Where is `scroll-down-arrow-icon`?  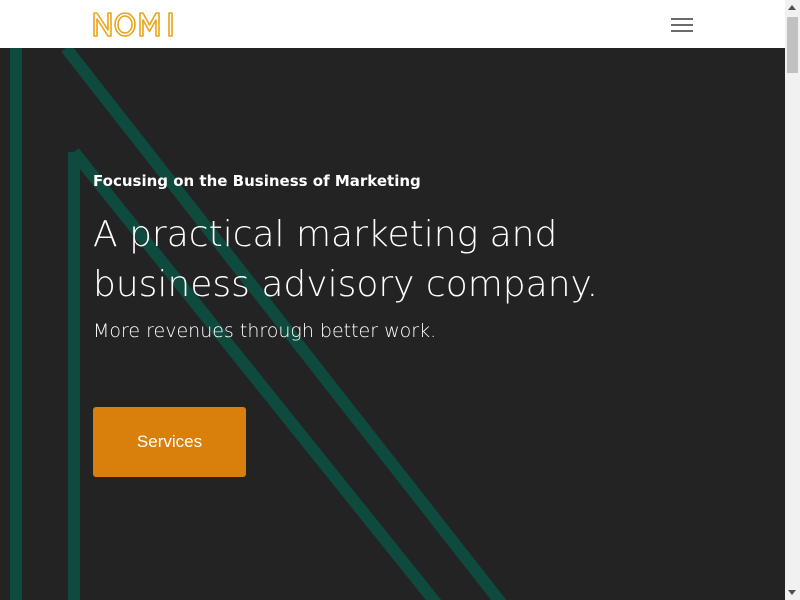 scroll-down-arrow-icon is located at coordinates (792, 592).